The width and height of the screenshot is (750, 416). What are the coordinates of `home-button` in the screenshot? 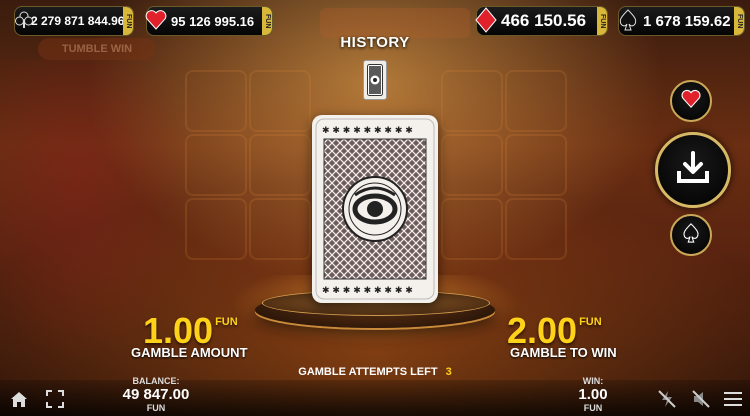 It's located at (19, 401).